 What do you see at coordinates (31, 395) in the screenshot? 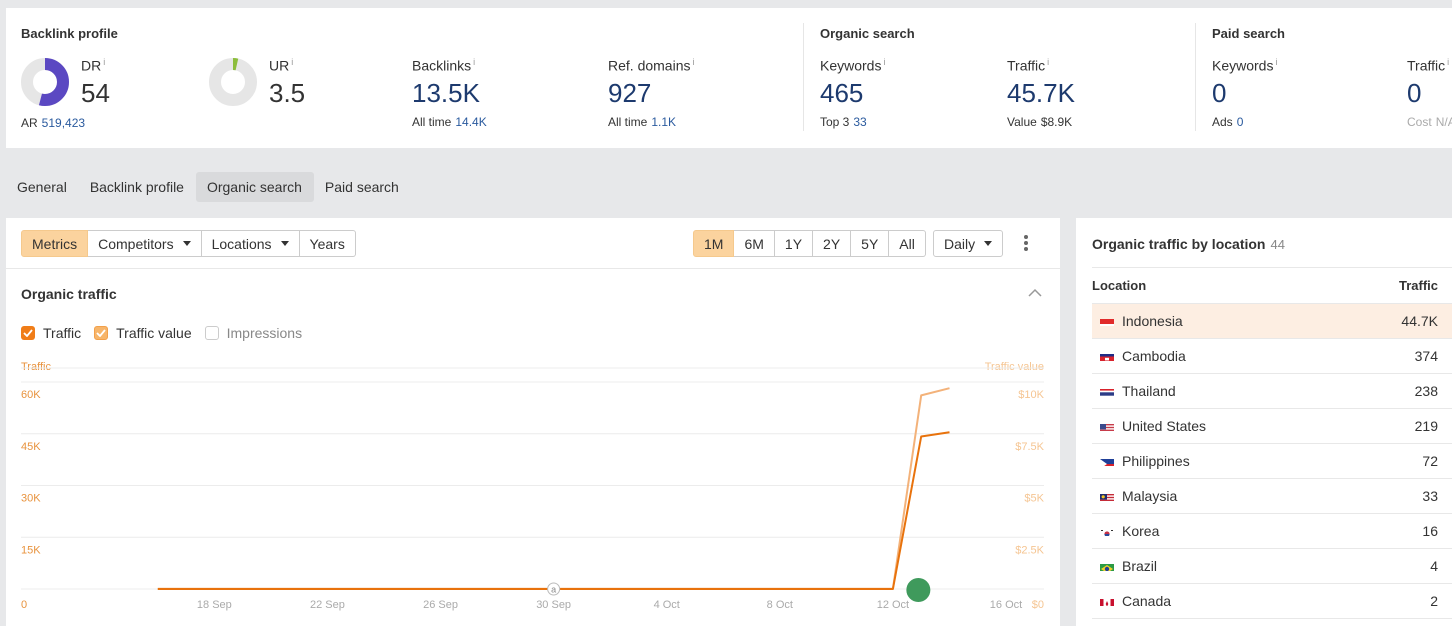
I see `y-tick-label: 60K` at bounding box center [31, 395].